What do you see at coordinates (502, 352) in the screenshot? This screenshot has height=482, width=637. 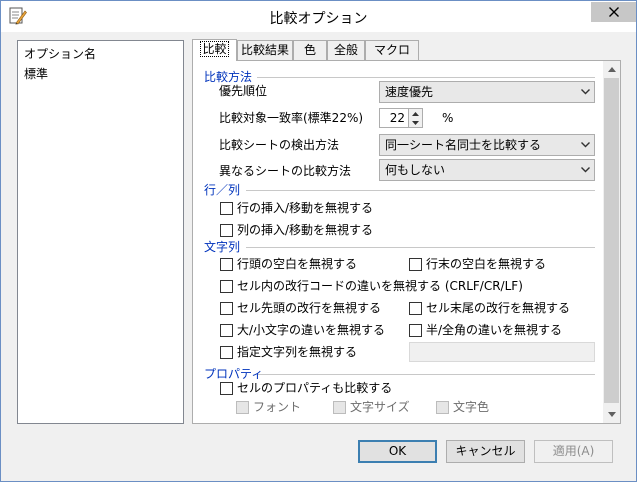 I see `ignore-string-input` at bounding box center [502, 352].